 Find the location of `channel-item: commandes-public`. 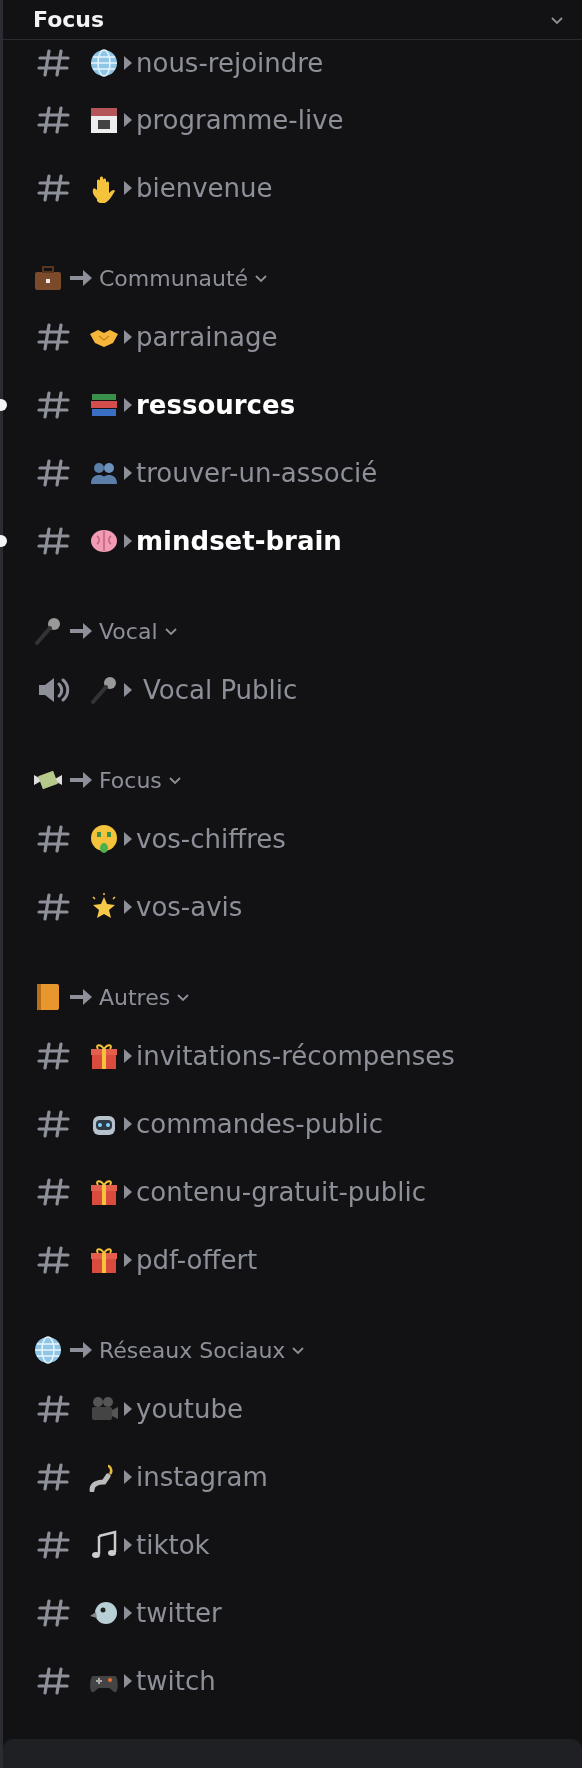

channel-item: commandes-public is located at coordinates (292, 1124).